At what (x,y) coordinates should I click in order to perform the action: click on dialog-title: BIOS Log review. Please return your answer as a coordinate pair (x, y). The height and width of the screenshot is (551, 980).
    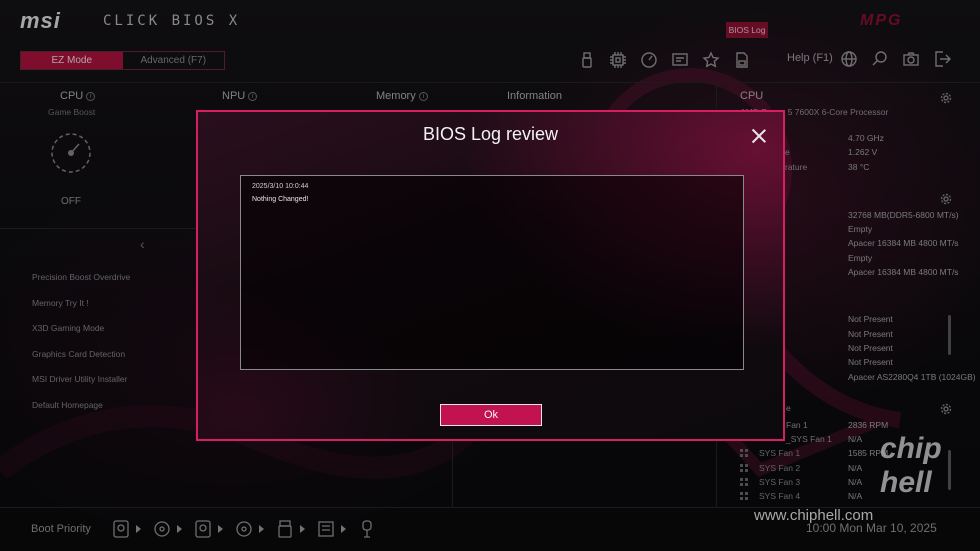
    Looking at the image, I should click on (490, 134).